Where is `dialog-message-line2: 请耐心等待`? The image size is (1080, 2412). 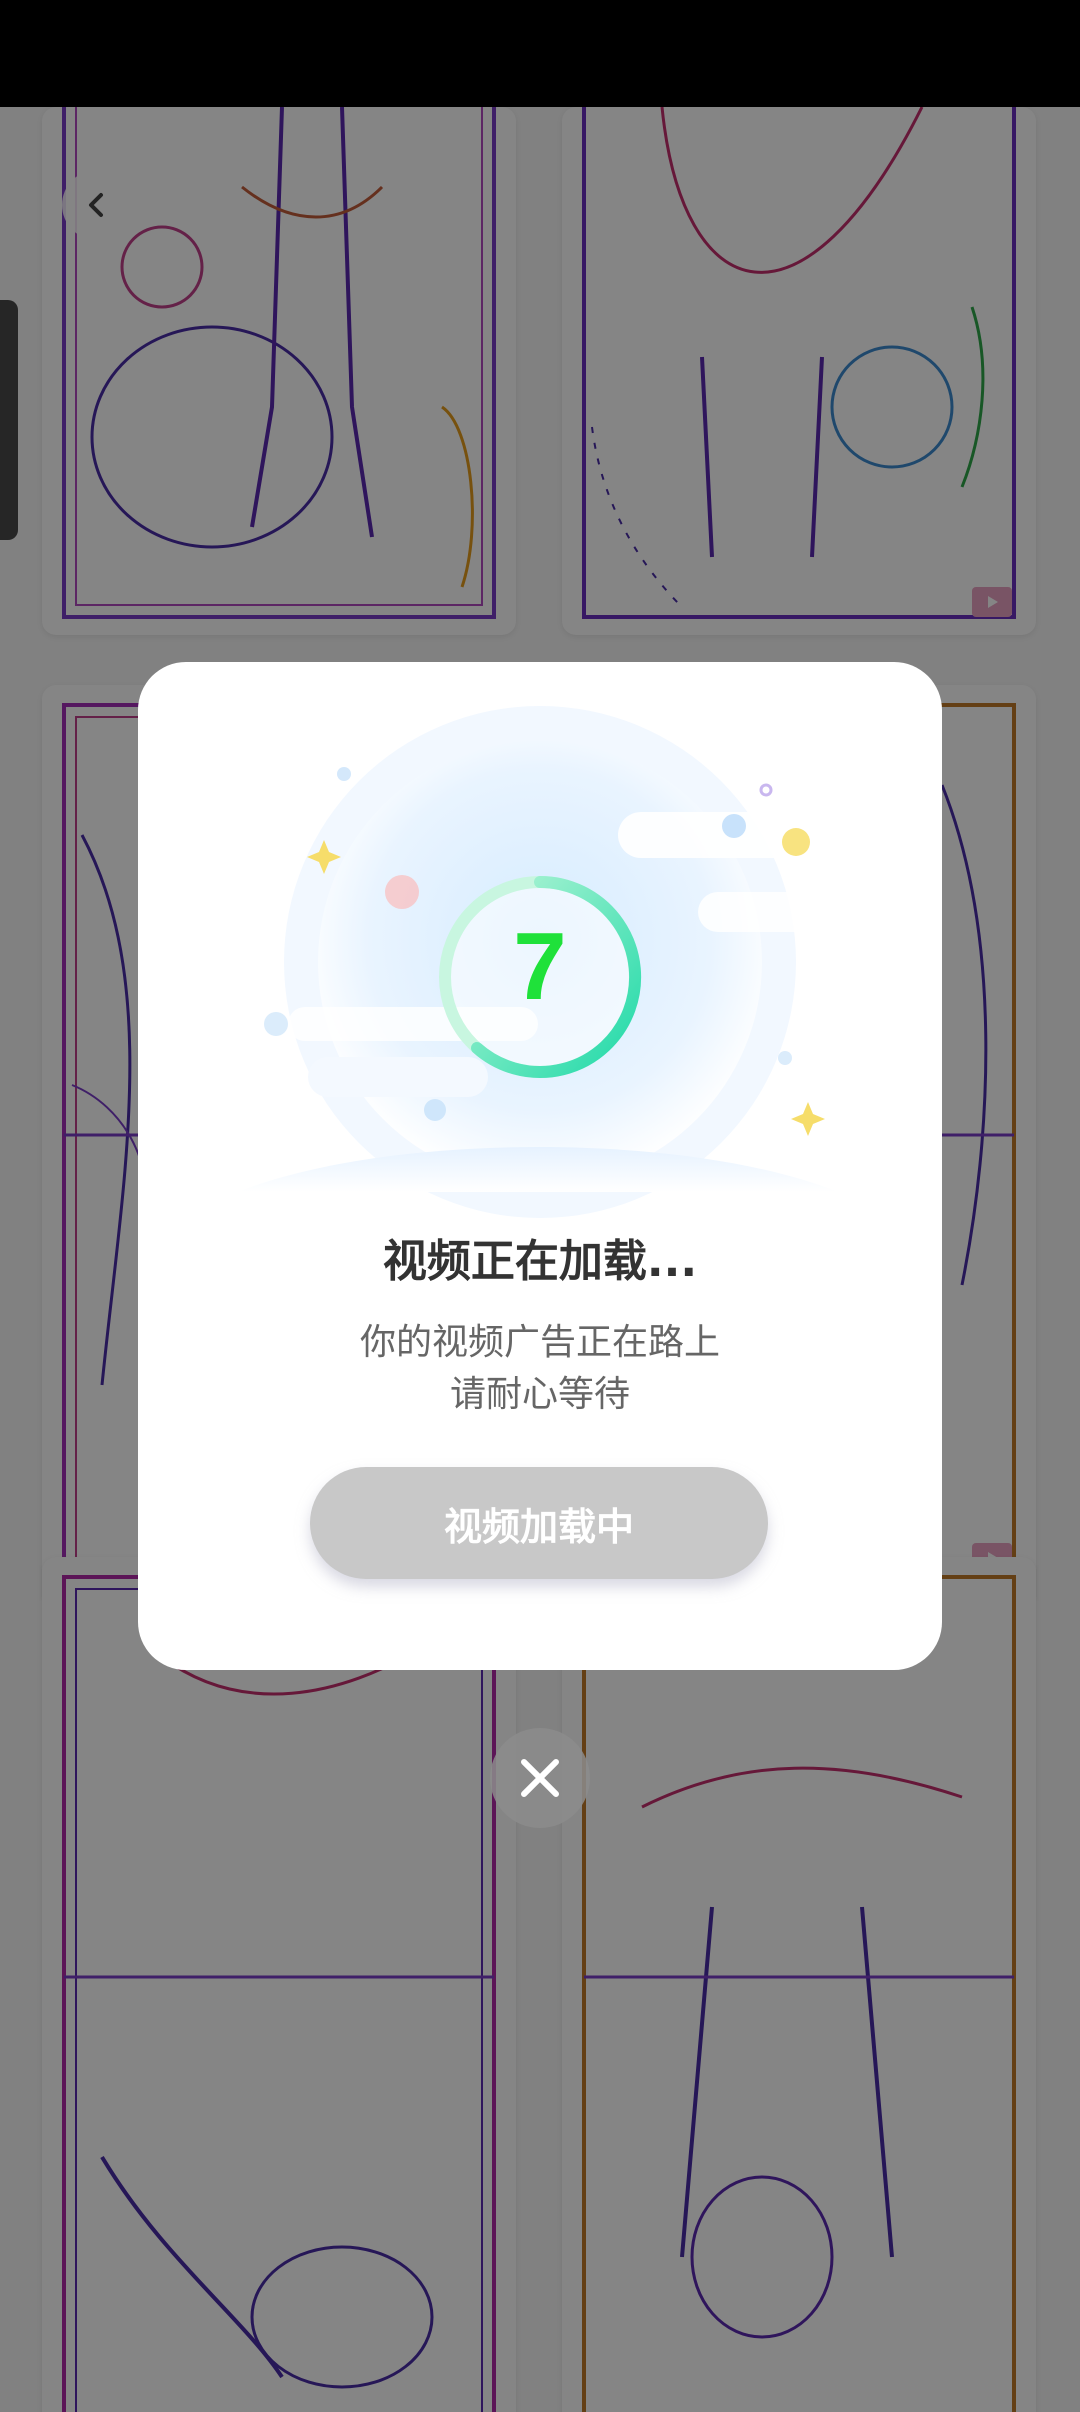 dialog-message-line2: 请耐心等待 is located at coordinates (539, 1394).